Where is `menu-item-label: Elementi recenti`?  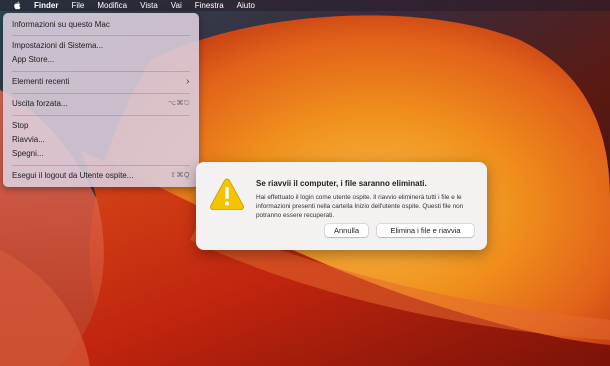 menu-item-label: Elementi recenti is located at coordinates (41, 81).